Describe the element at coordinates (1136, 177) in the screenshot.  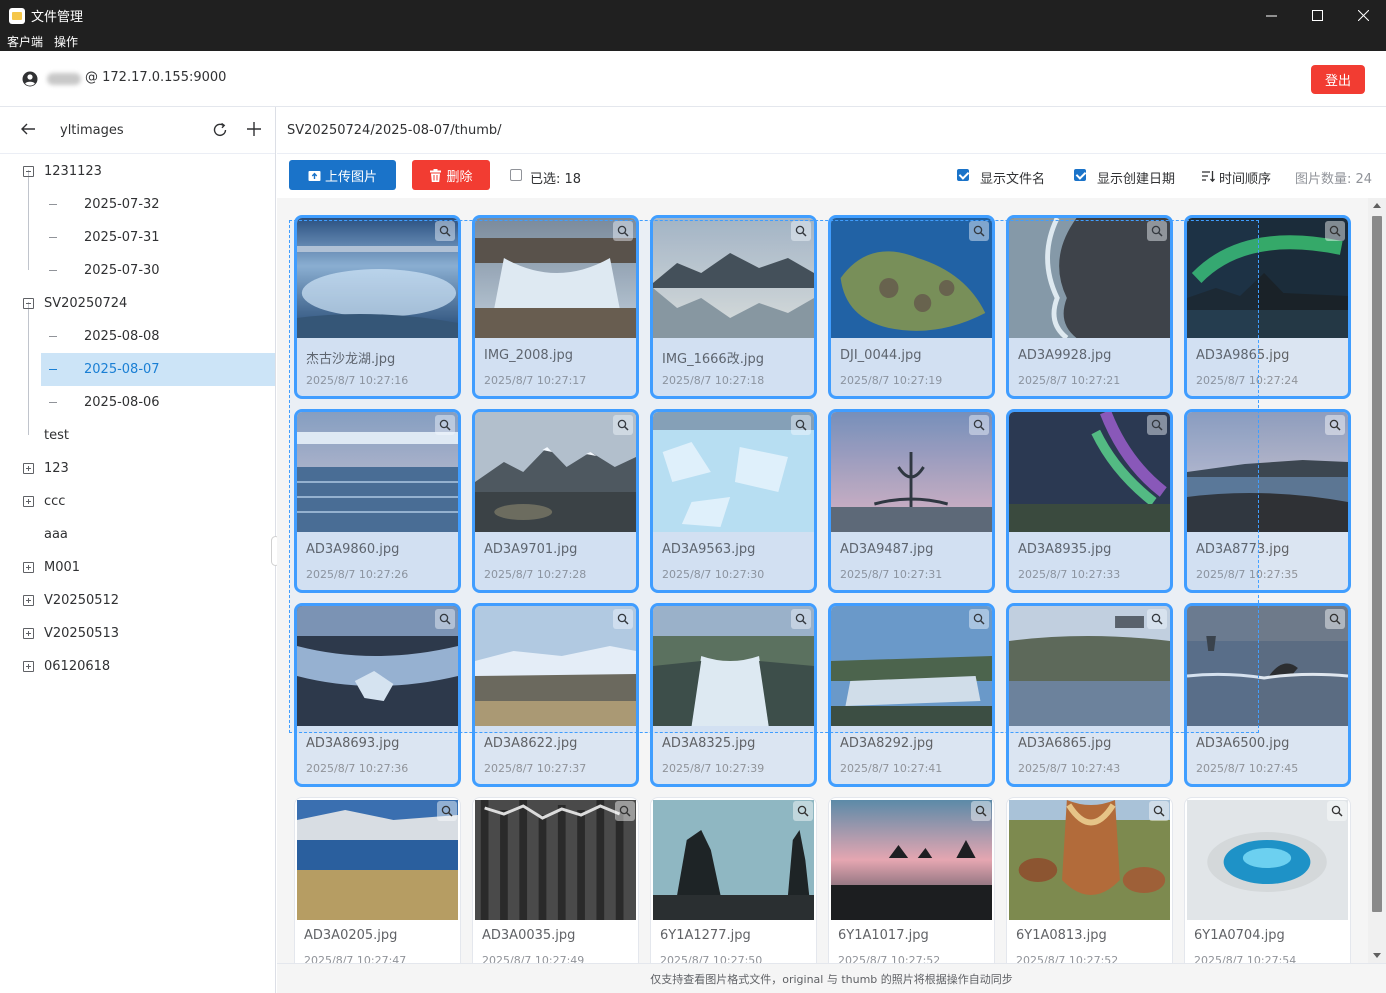
I see `show-date-label: 显示创建日期` at that location.